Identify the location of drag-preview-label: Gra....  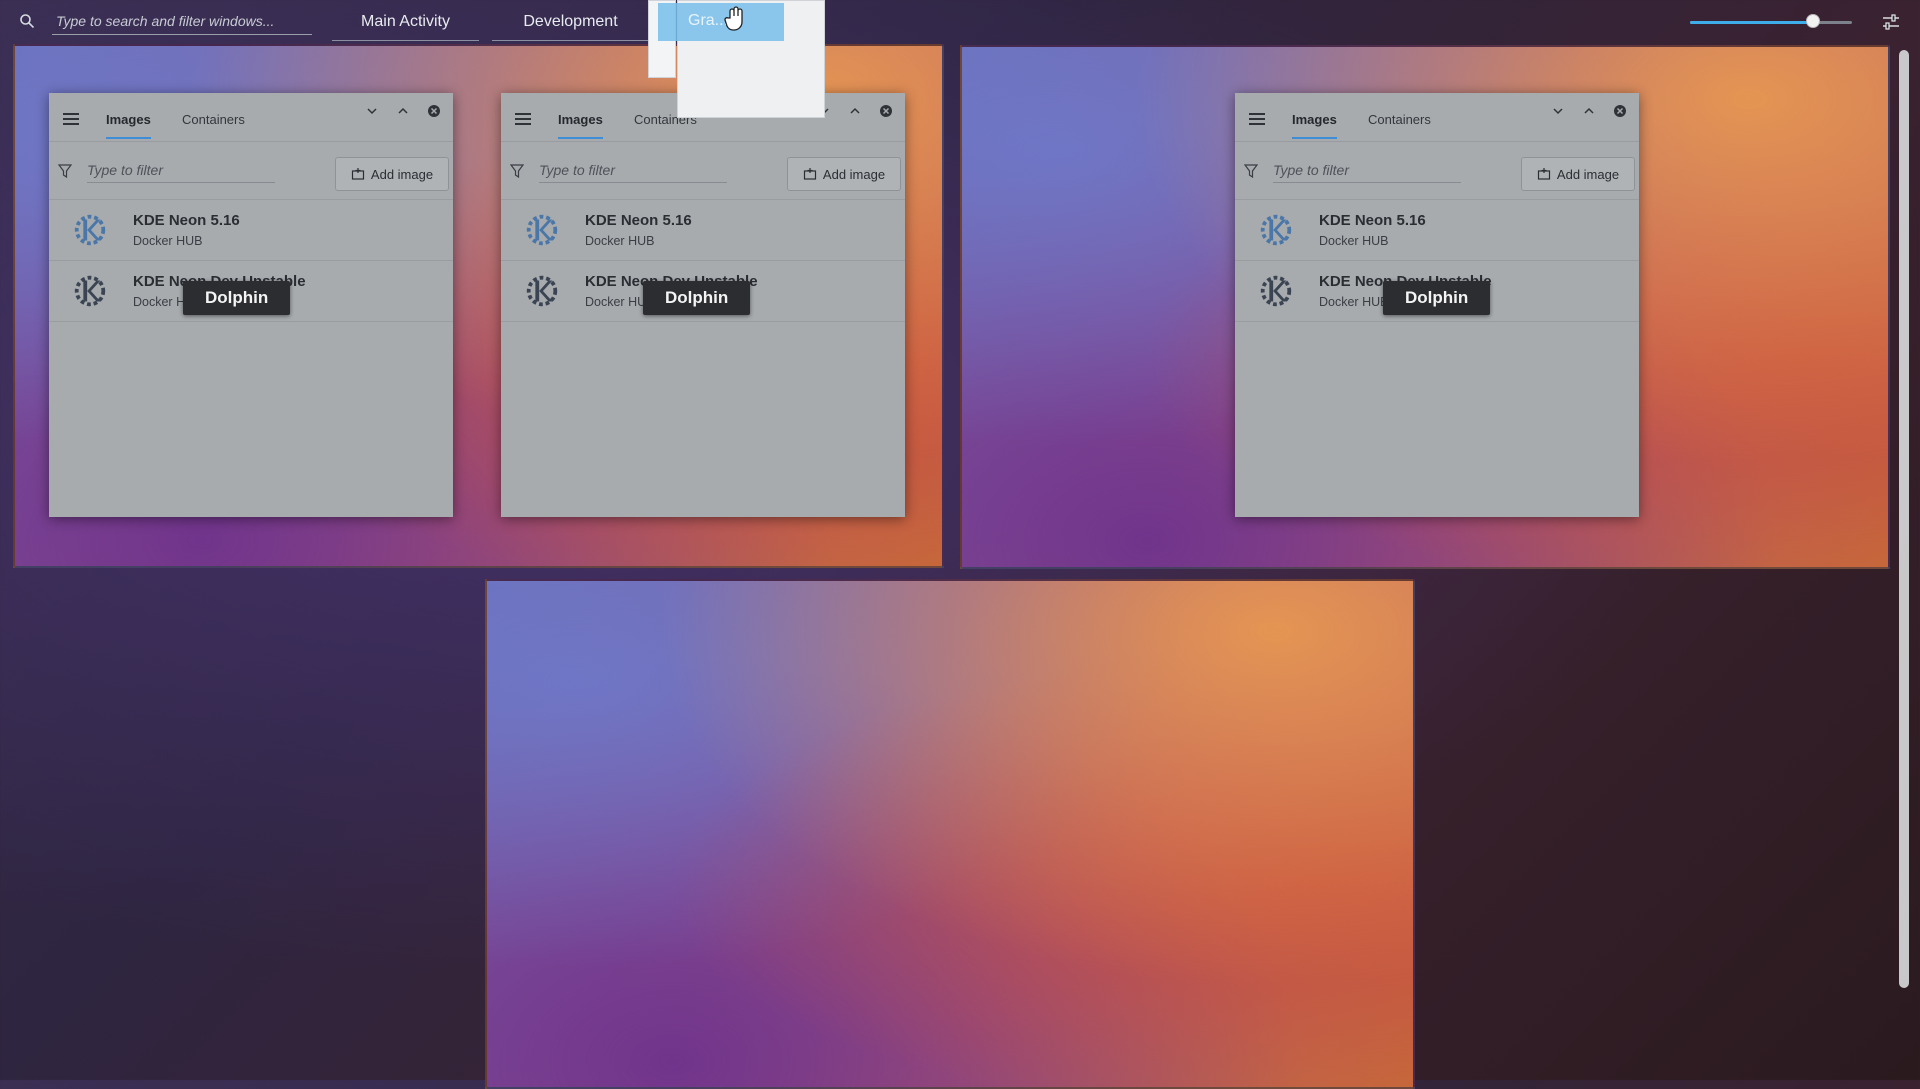
(708, 20).